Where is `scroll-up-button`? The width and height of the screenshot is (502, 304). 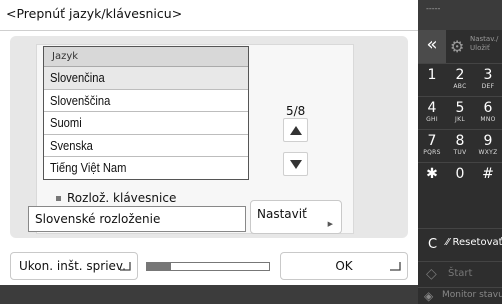
scroll-up-button is located at coordinates (295, 130).